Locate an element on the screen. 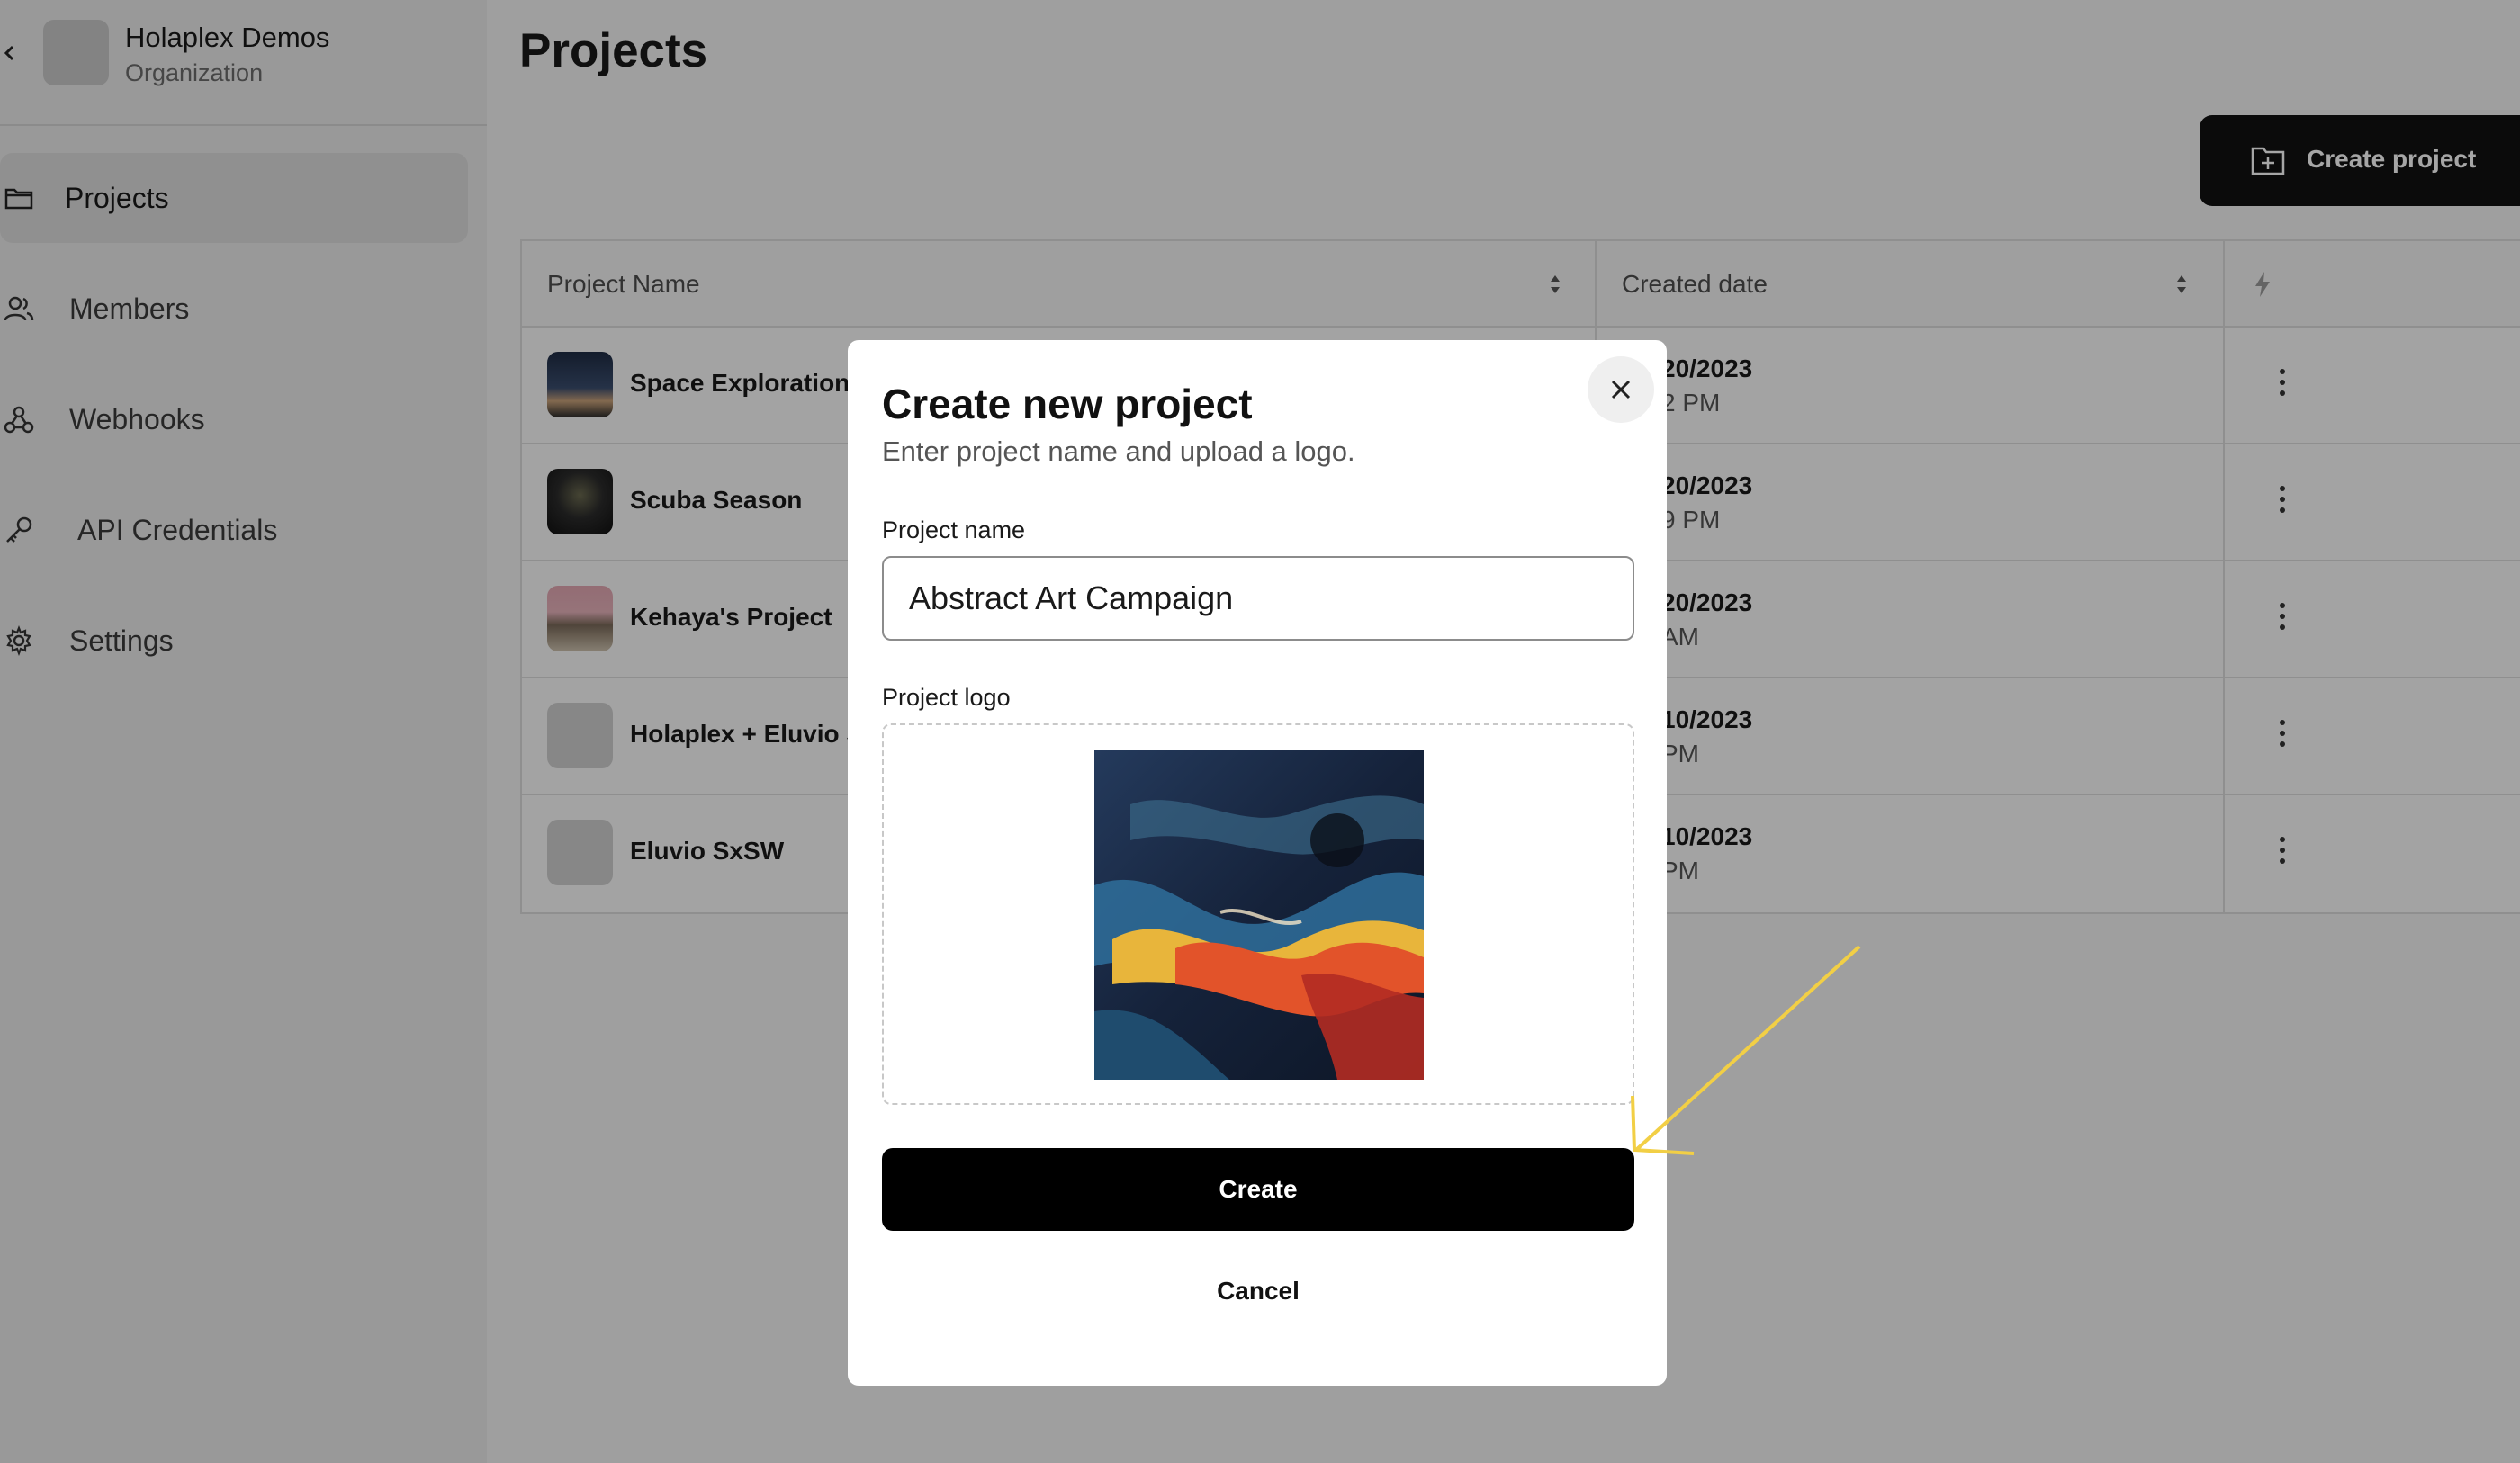 This screenshot has width=2520, height=1463. close-icon is located at coordinates (1621, 389).